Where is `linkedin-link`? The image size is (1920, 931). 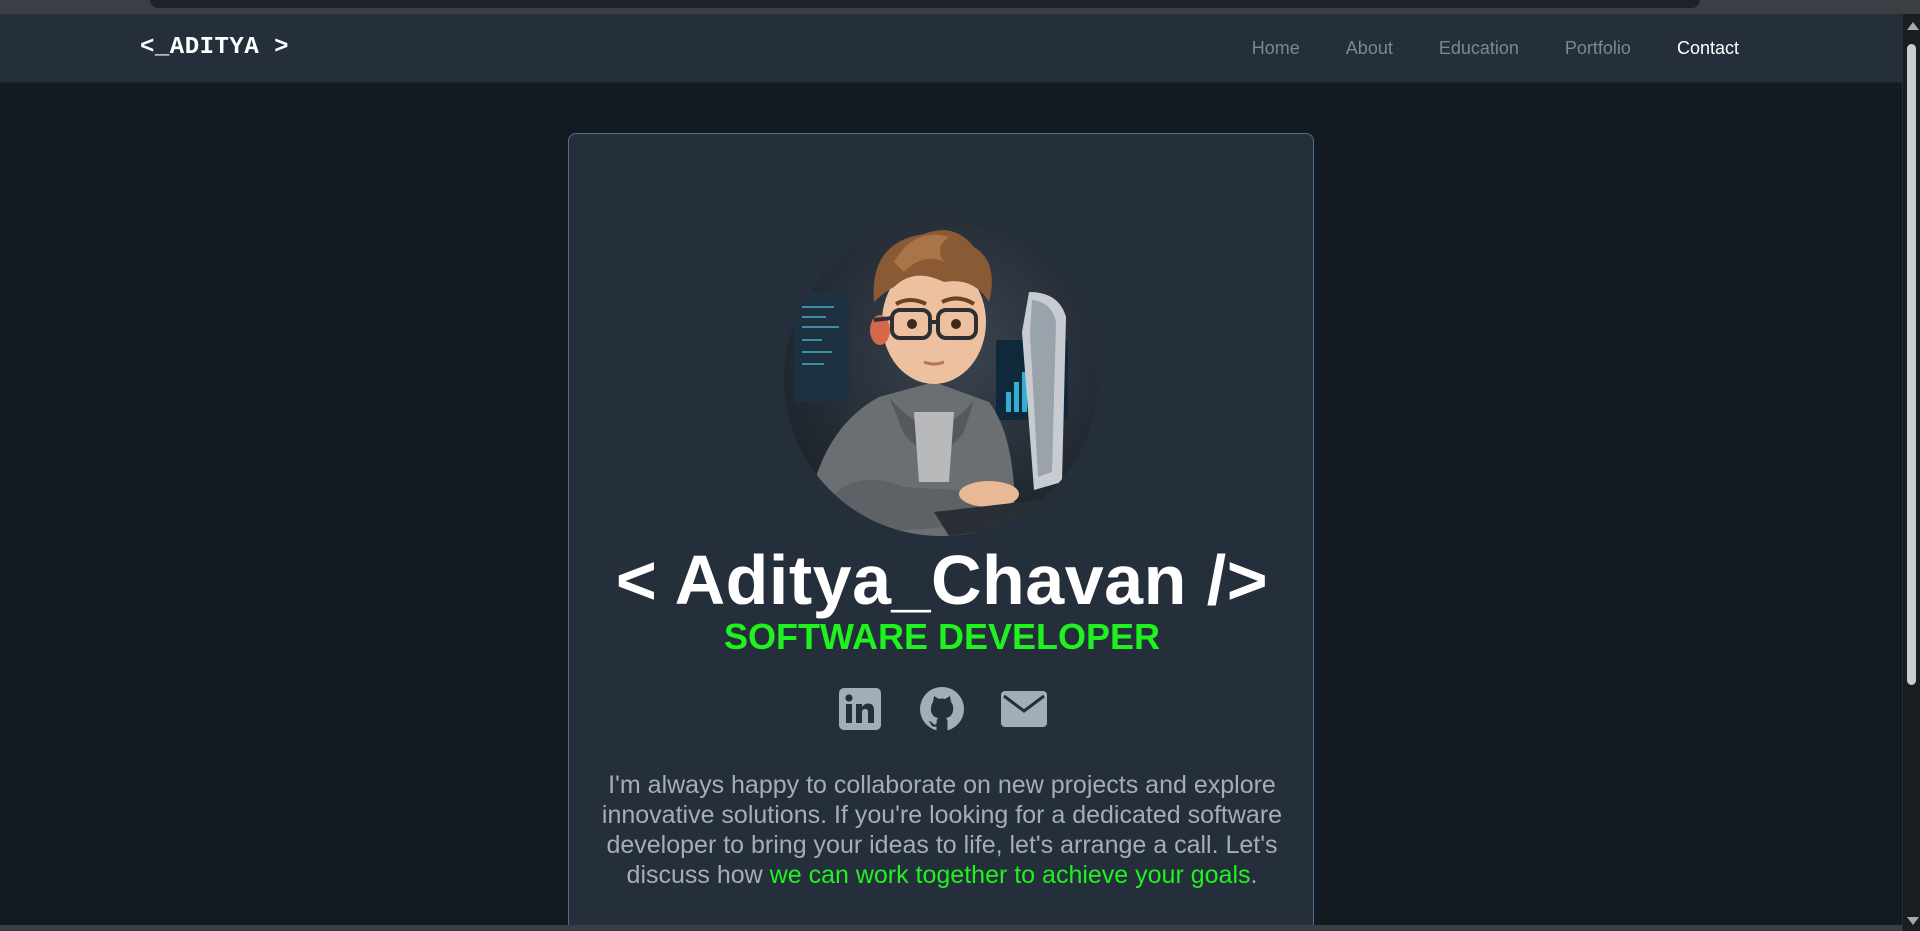
linkedin-link is located at coordinates (860, 709).